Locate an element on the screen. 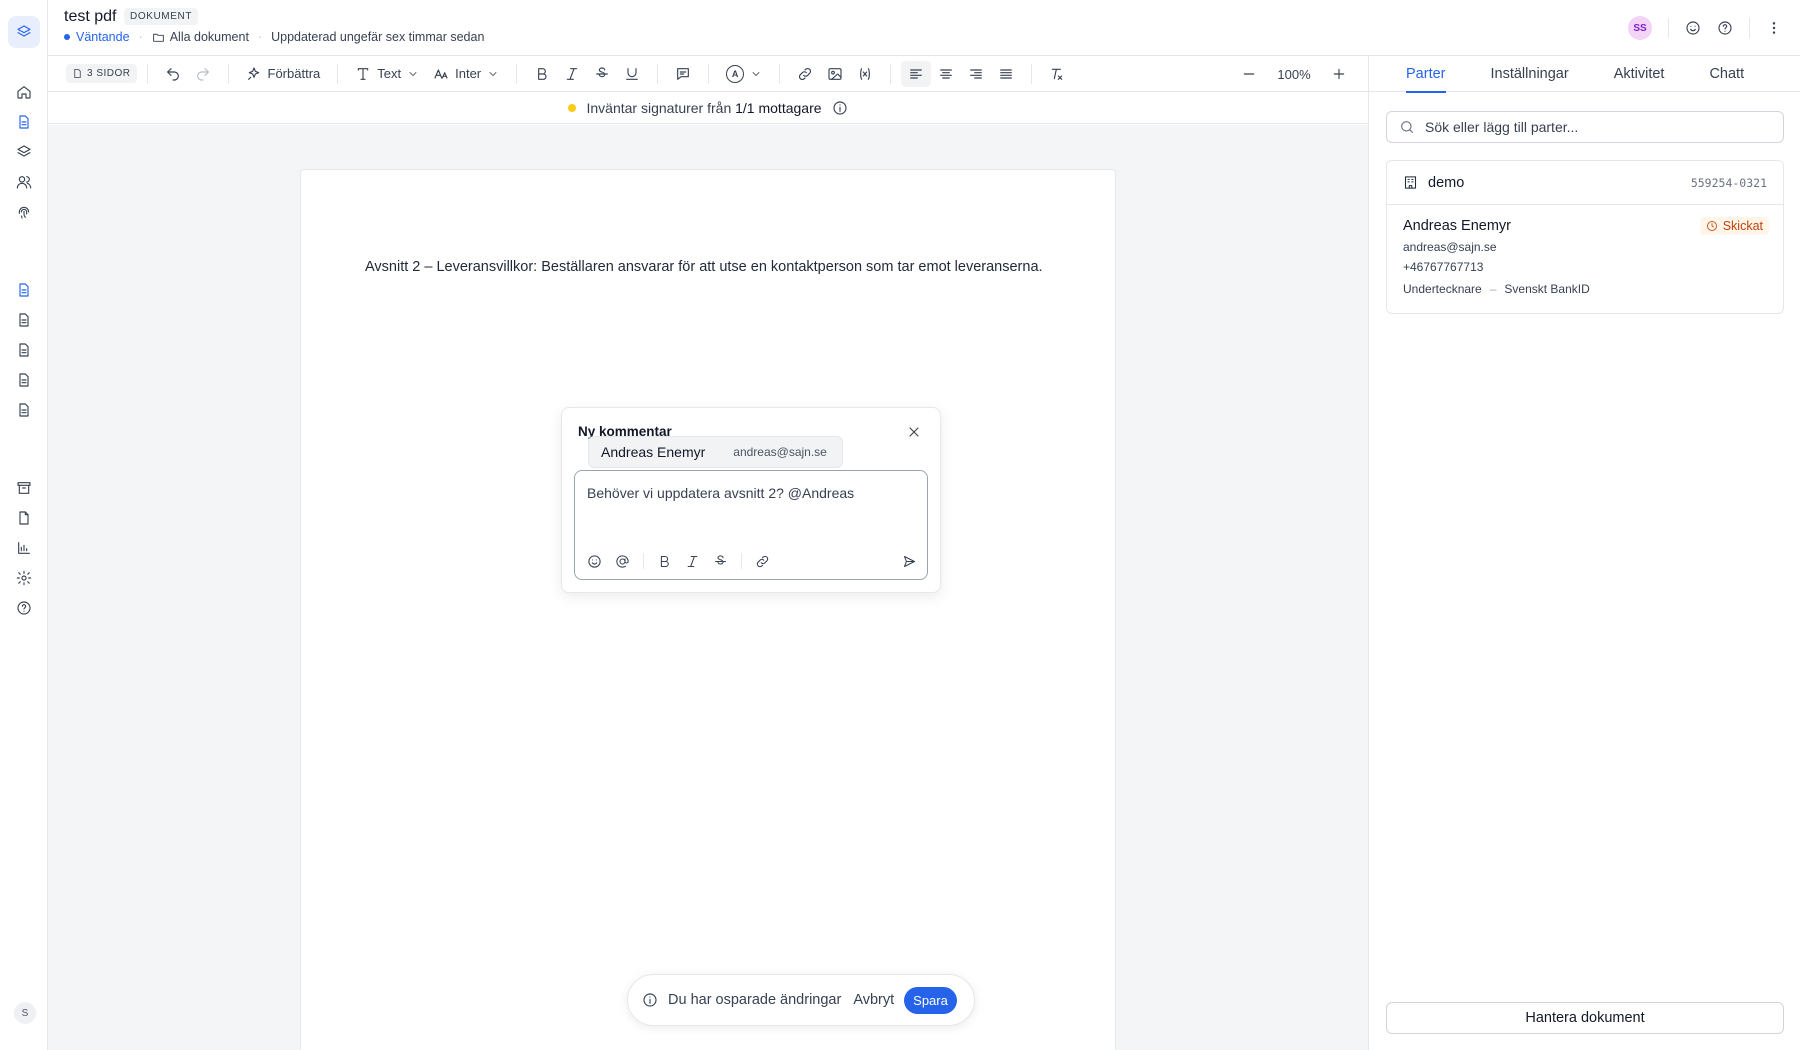 The width and height of the screenshot is (1800, 1050). panel-tabs: Parter Inställningar Aktivitet Chatt is located at coordinates (1584, 74).